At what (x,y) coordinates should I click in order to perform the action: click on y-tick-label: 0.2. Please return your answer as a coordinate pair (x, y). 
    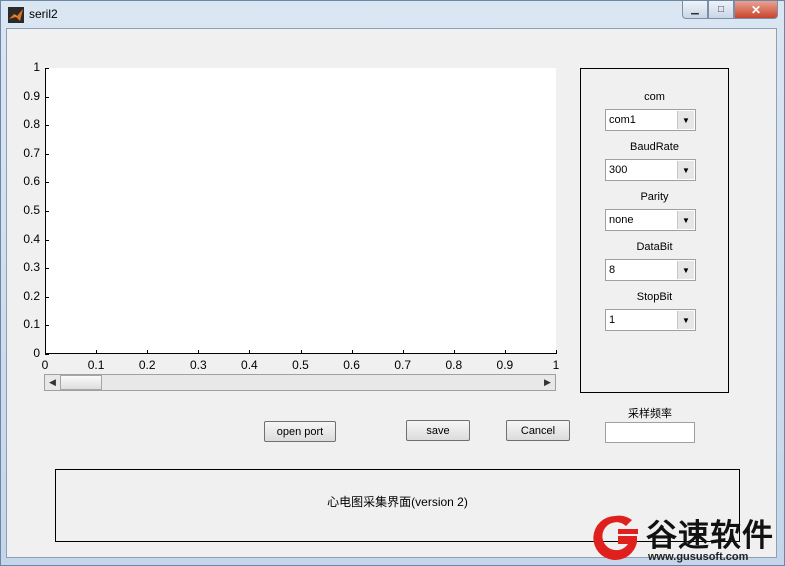
    Looking at the image, I should click on (31, 295).